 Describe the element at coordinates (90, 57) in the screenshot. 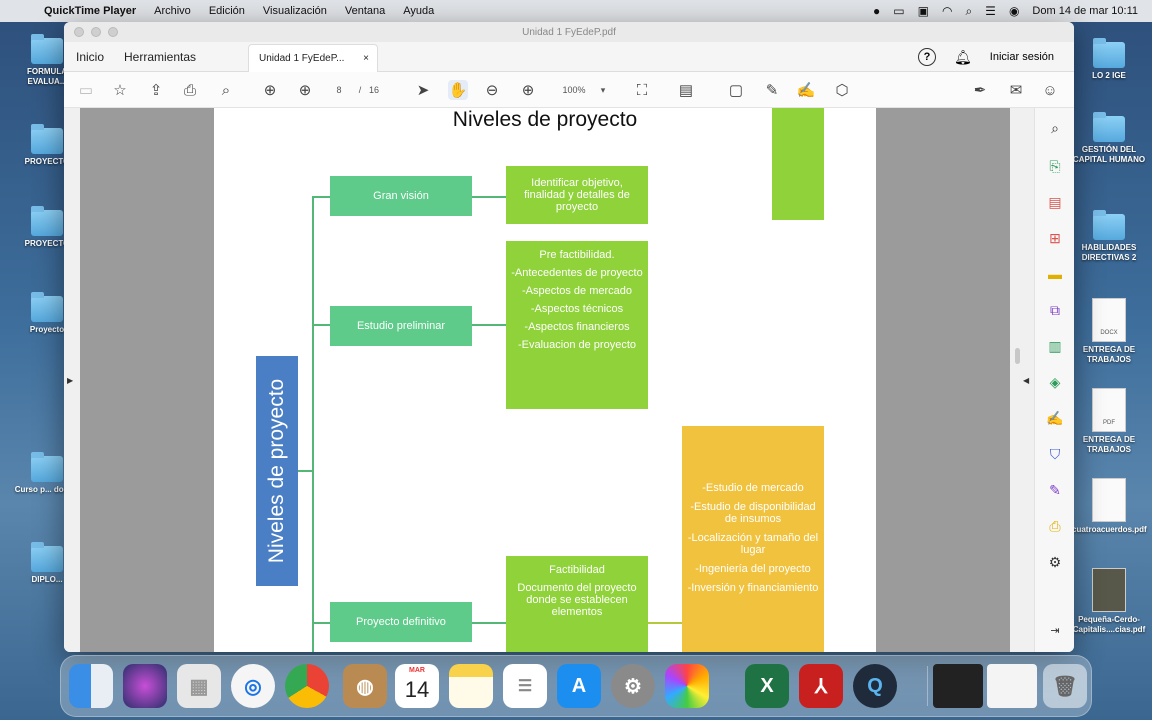

I see `tab-inicio: Inicio` at that location.